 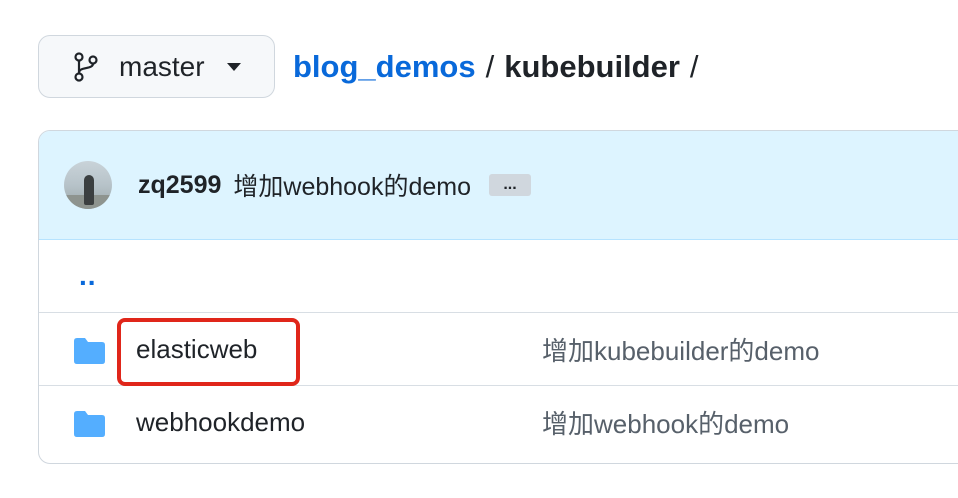 I want to click on file-name-link: webhookdemo, so click(x=220, y=422).